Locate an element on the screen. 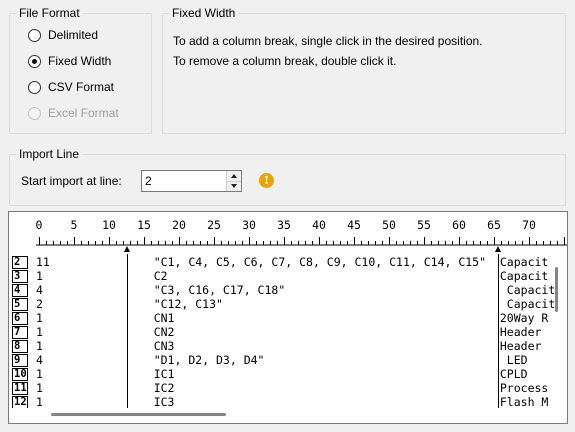 The height and width of the screenshot is (432, 575). spinner-buttons is located at coordinates (233, 181).